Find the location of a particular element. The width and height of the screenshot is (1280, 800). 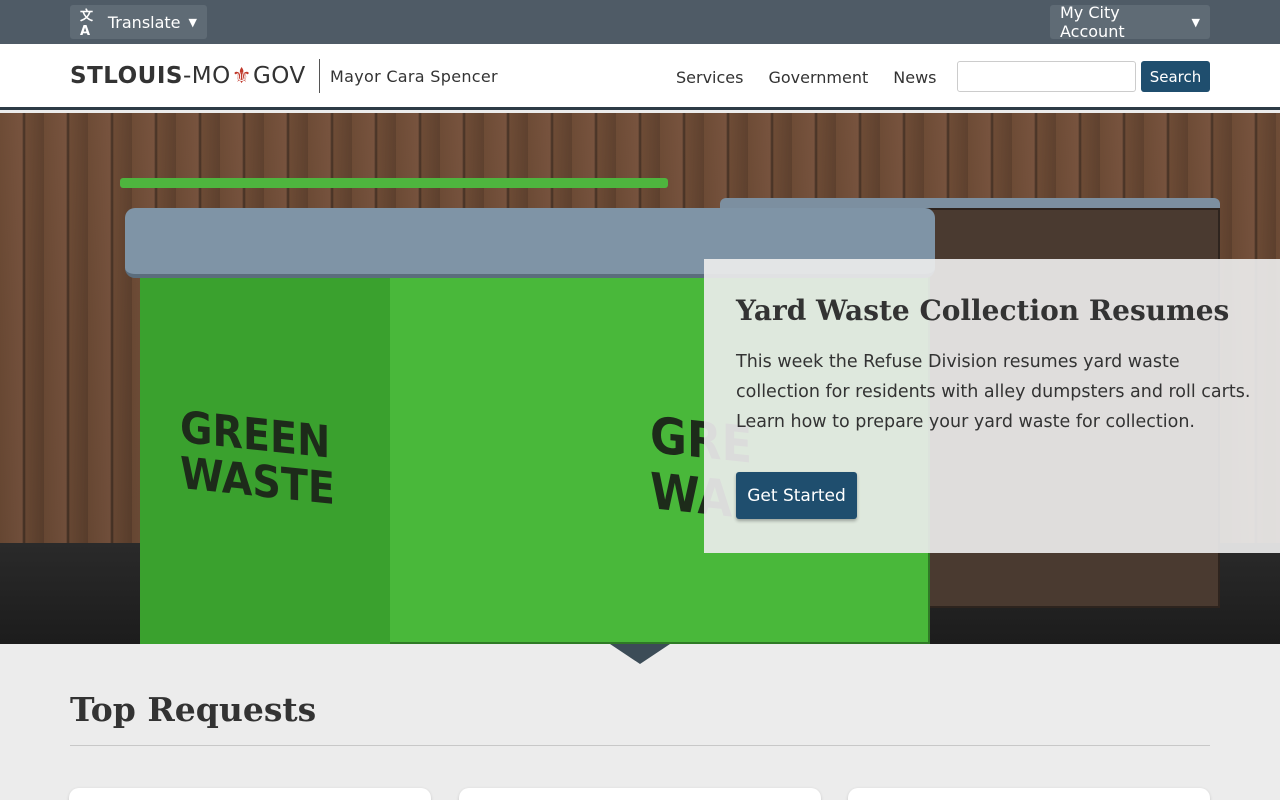

logo-divider is located at coordinates (319, 76).